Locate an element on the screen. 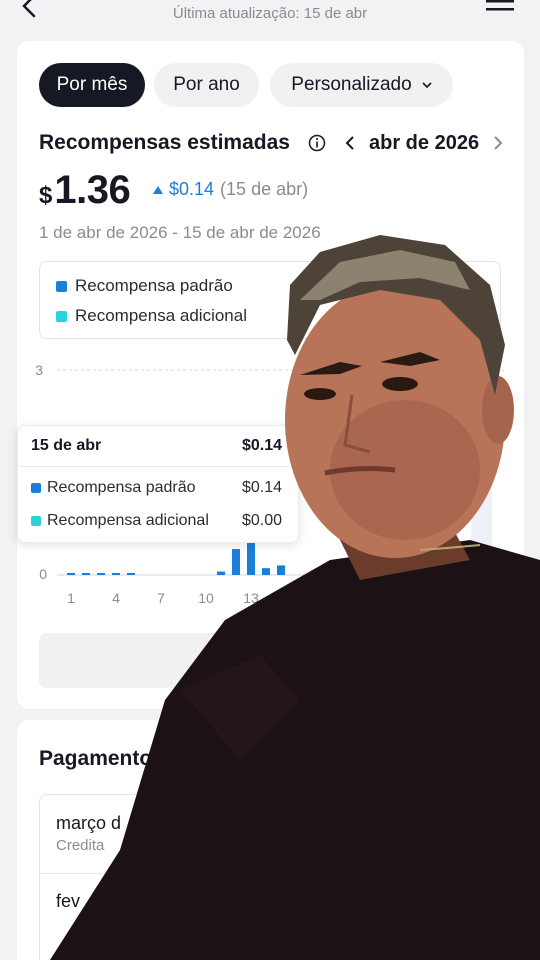 The height and width of the screenshot is (960, 540). payments-list: março d Credita fev is located at coordinates (270, 877).